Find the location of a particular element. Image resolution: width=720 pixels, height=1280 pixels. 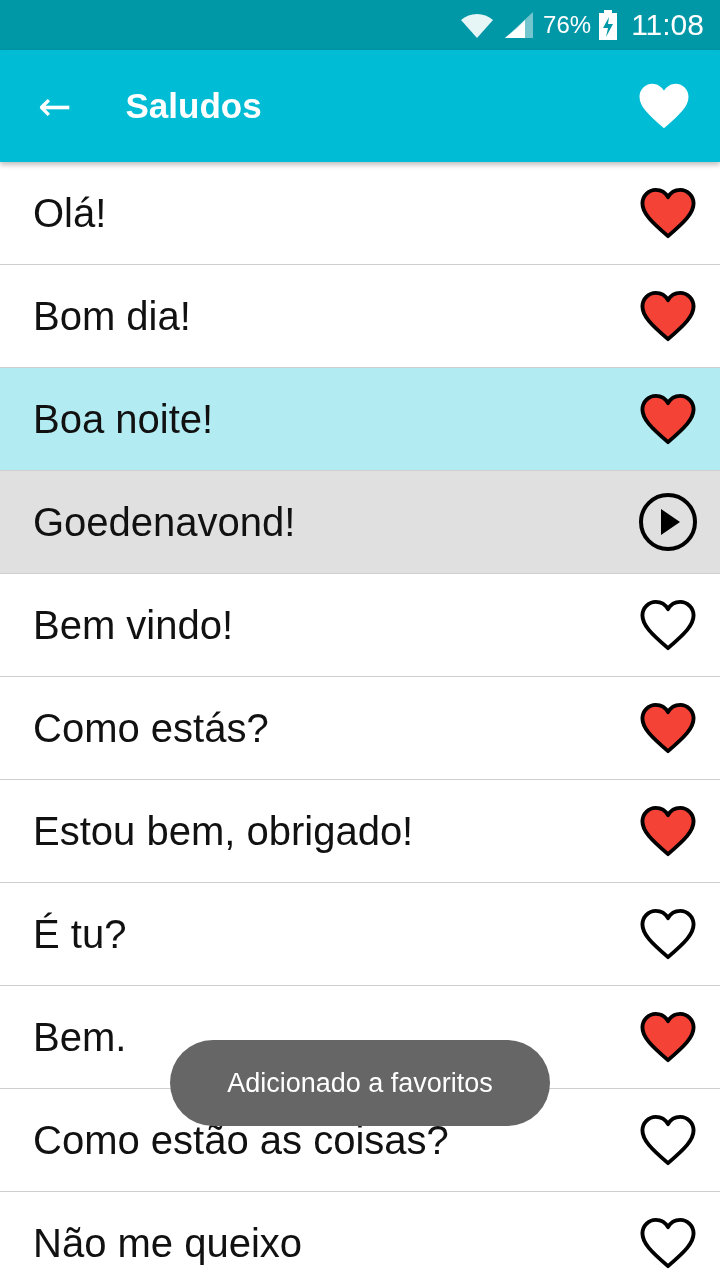

phrase-text: Bom dia! is located at coordinates (112, 316).